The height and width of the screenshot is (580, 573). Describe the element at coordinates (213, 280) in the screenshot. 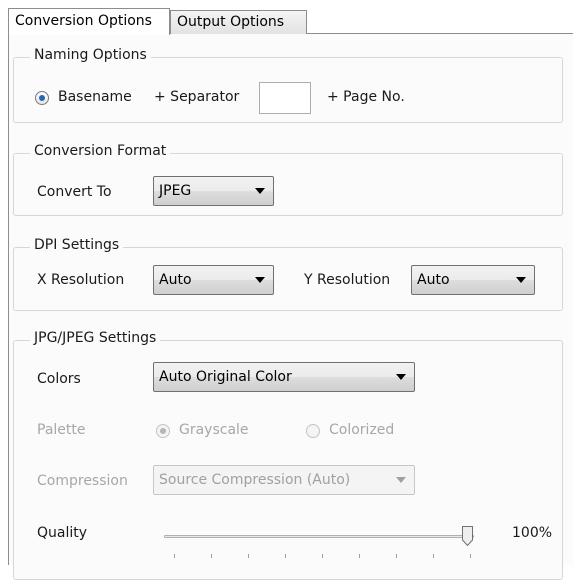

I see `x-resolution-dropdown: Auto` at that location.